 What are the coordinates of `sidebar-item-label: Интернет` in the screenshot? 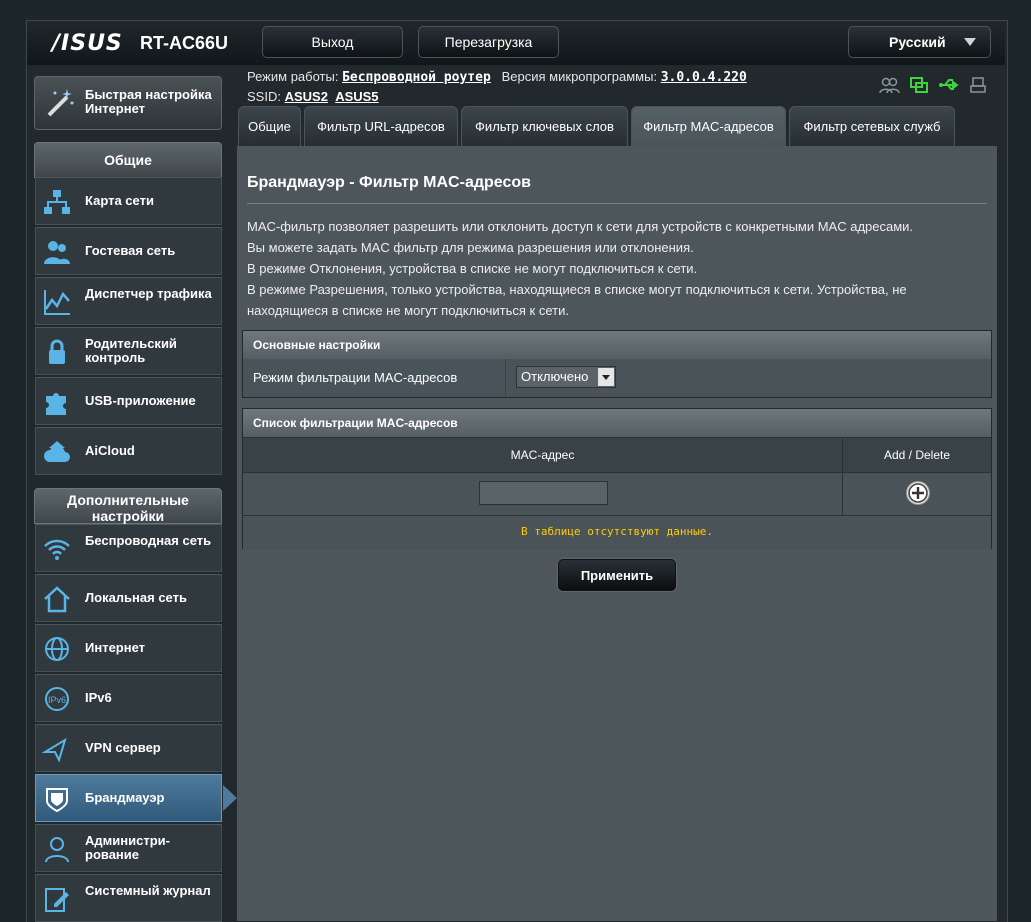 It's located at (115, 647).